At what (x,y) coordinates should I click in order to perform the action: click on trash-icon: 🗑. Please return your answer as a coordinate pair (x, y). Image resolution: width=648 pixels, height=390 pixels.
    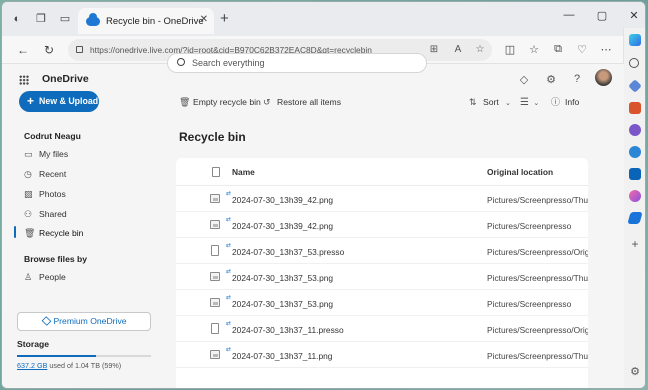
    Looking at the image, I should click on (30, 233).